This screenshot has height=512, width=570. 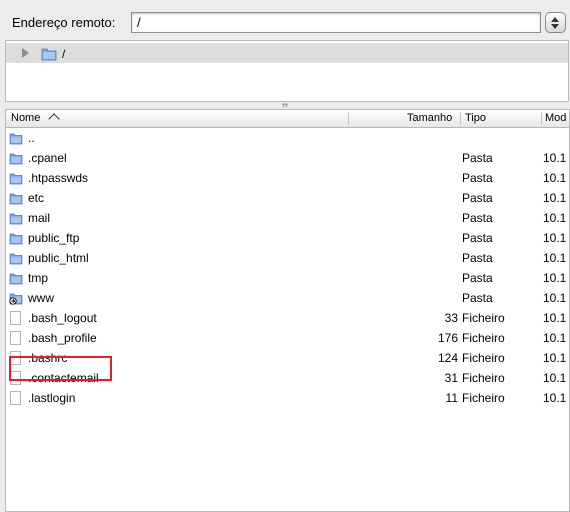 I want to click on file-row: .bash_logout 33 Ficheiro 10.1, so click(x=287, y=318).